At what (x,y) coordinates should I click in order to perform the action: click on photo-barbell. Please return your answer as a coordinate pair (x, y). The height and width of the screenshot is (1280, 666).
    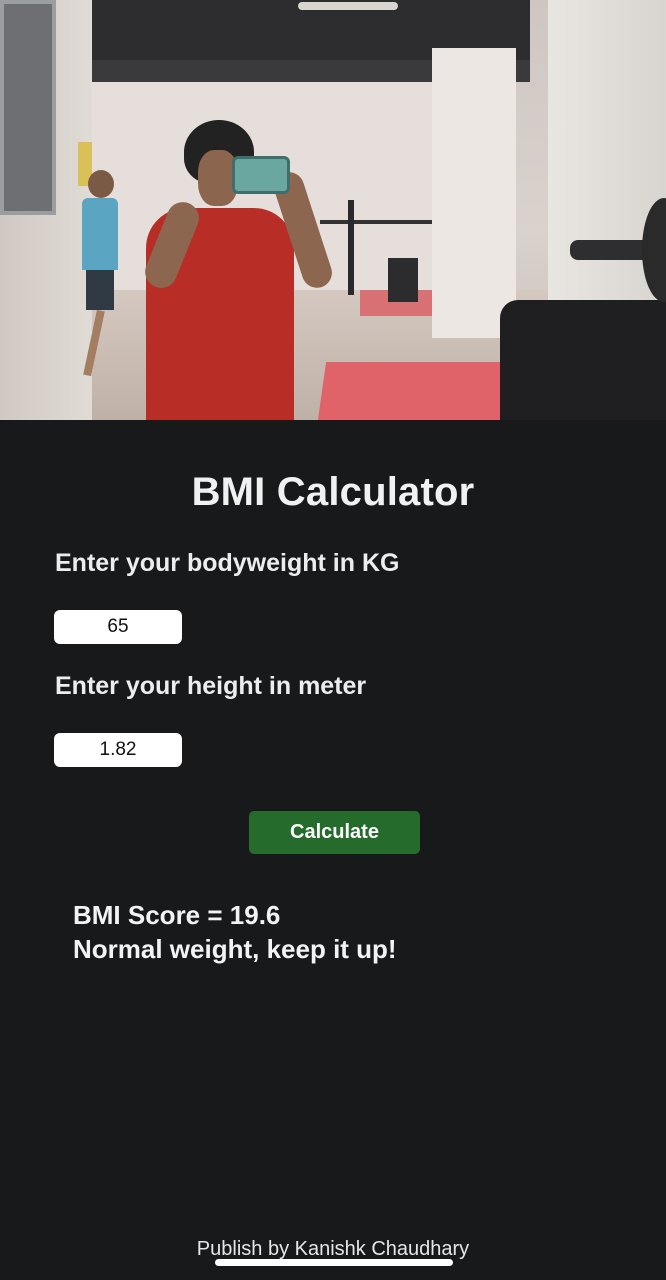
    Looking at the image, I should click on (380, 222).